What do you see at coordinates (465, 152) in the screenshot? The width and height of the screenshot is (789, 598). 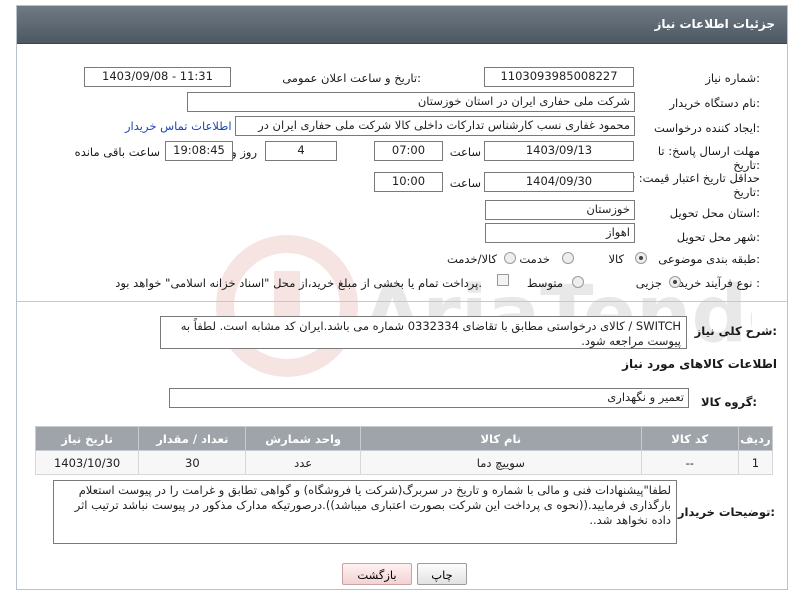 I see `deadline-time-label: ساعت` at bounding box center [465, 152].